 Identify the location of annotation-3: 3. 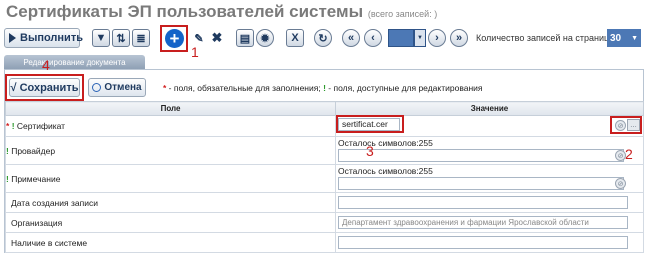
(370, 151).